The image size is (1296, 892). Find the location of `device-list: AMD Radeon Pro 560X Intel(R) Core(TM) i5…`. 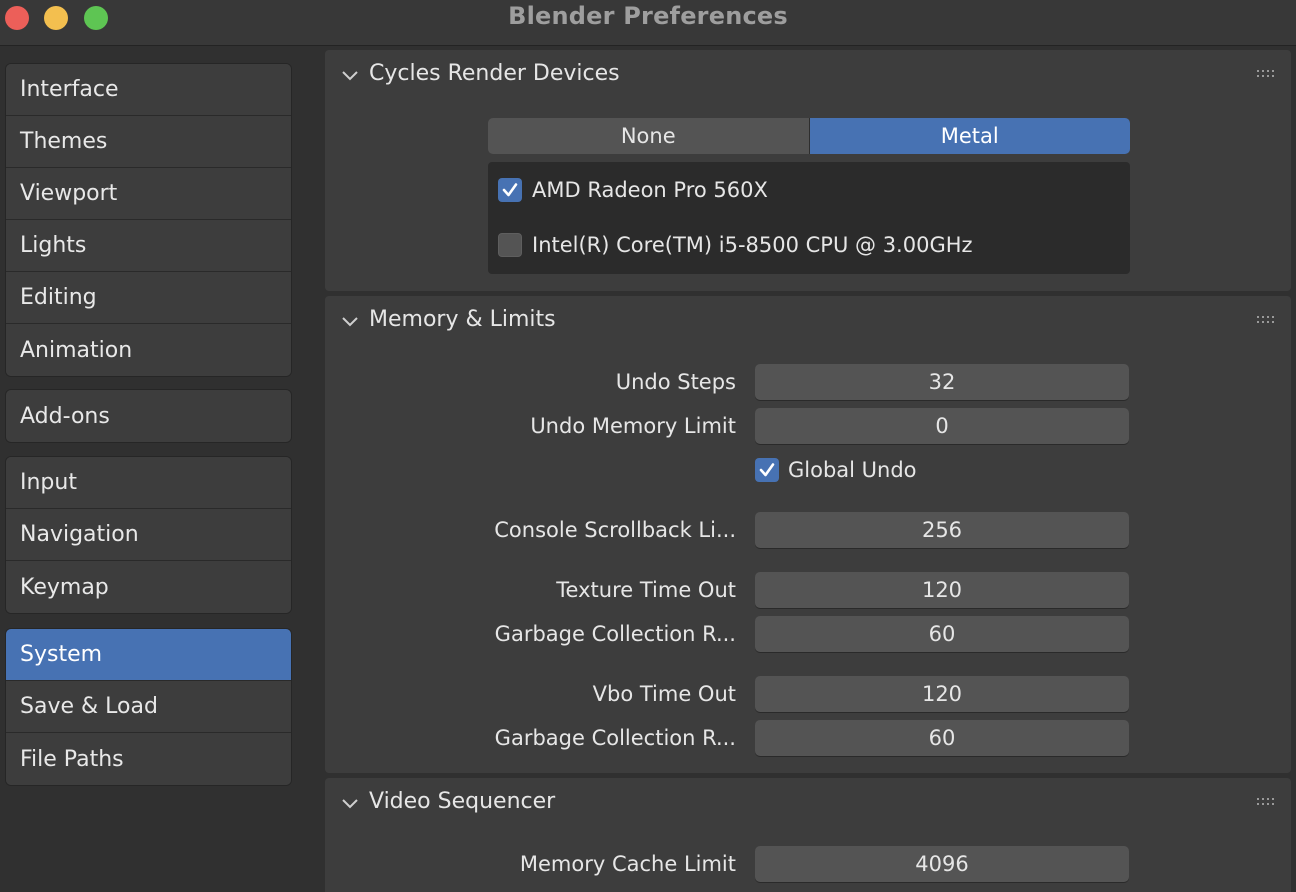

device-list: AMD Radeon Pro 560X Intel(R) Core(TM) i5… is located at coordinates (809, 218).